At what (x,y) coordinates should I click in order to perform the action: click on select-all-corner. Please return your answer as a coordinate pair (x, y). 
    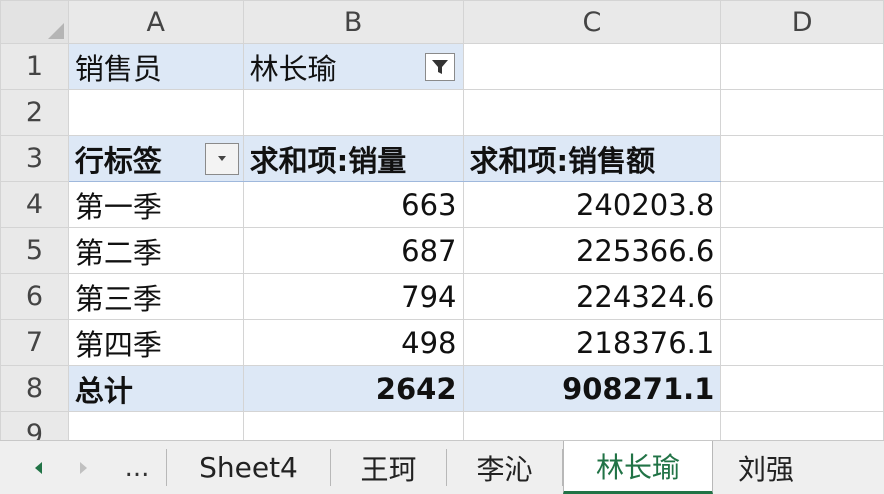
    Looking at the image, I should click on (34, 22).